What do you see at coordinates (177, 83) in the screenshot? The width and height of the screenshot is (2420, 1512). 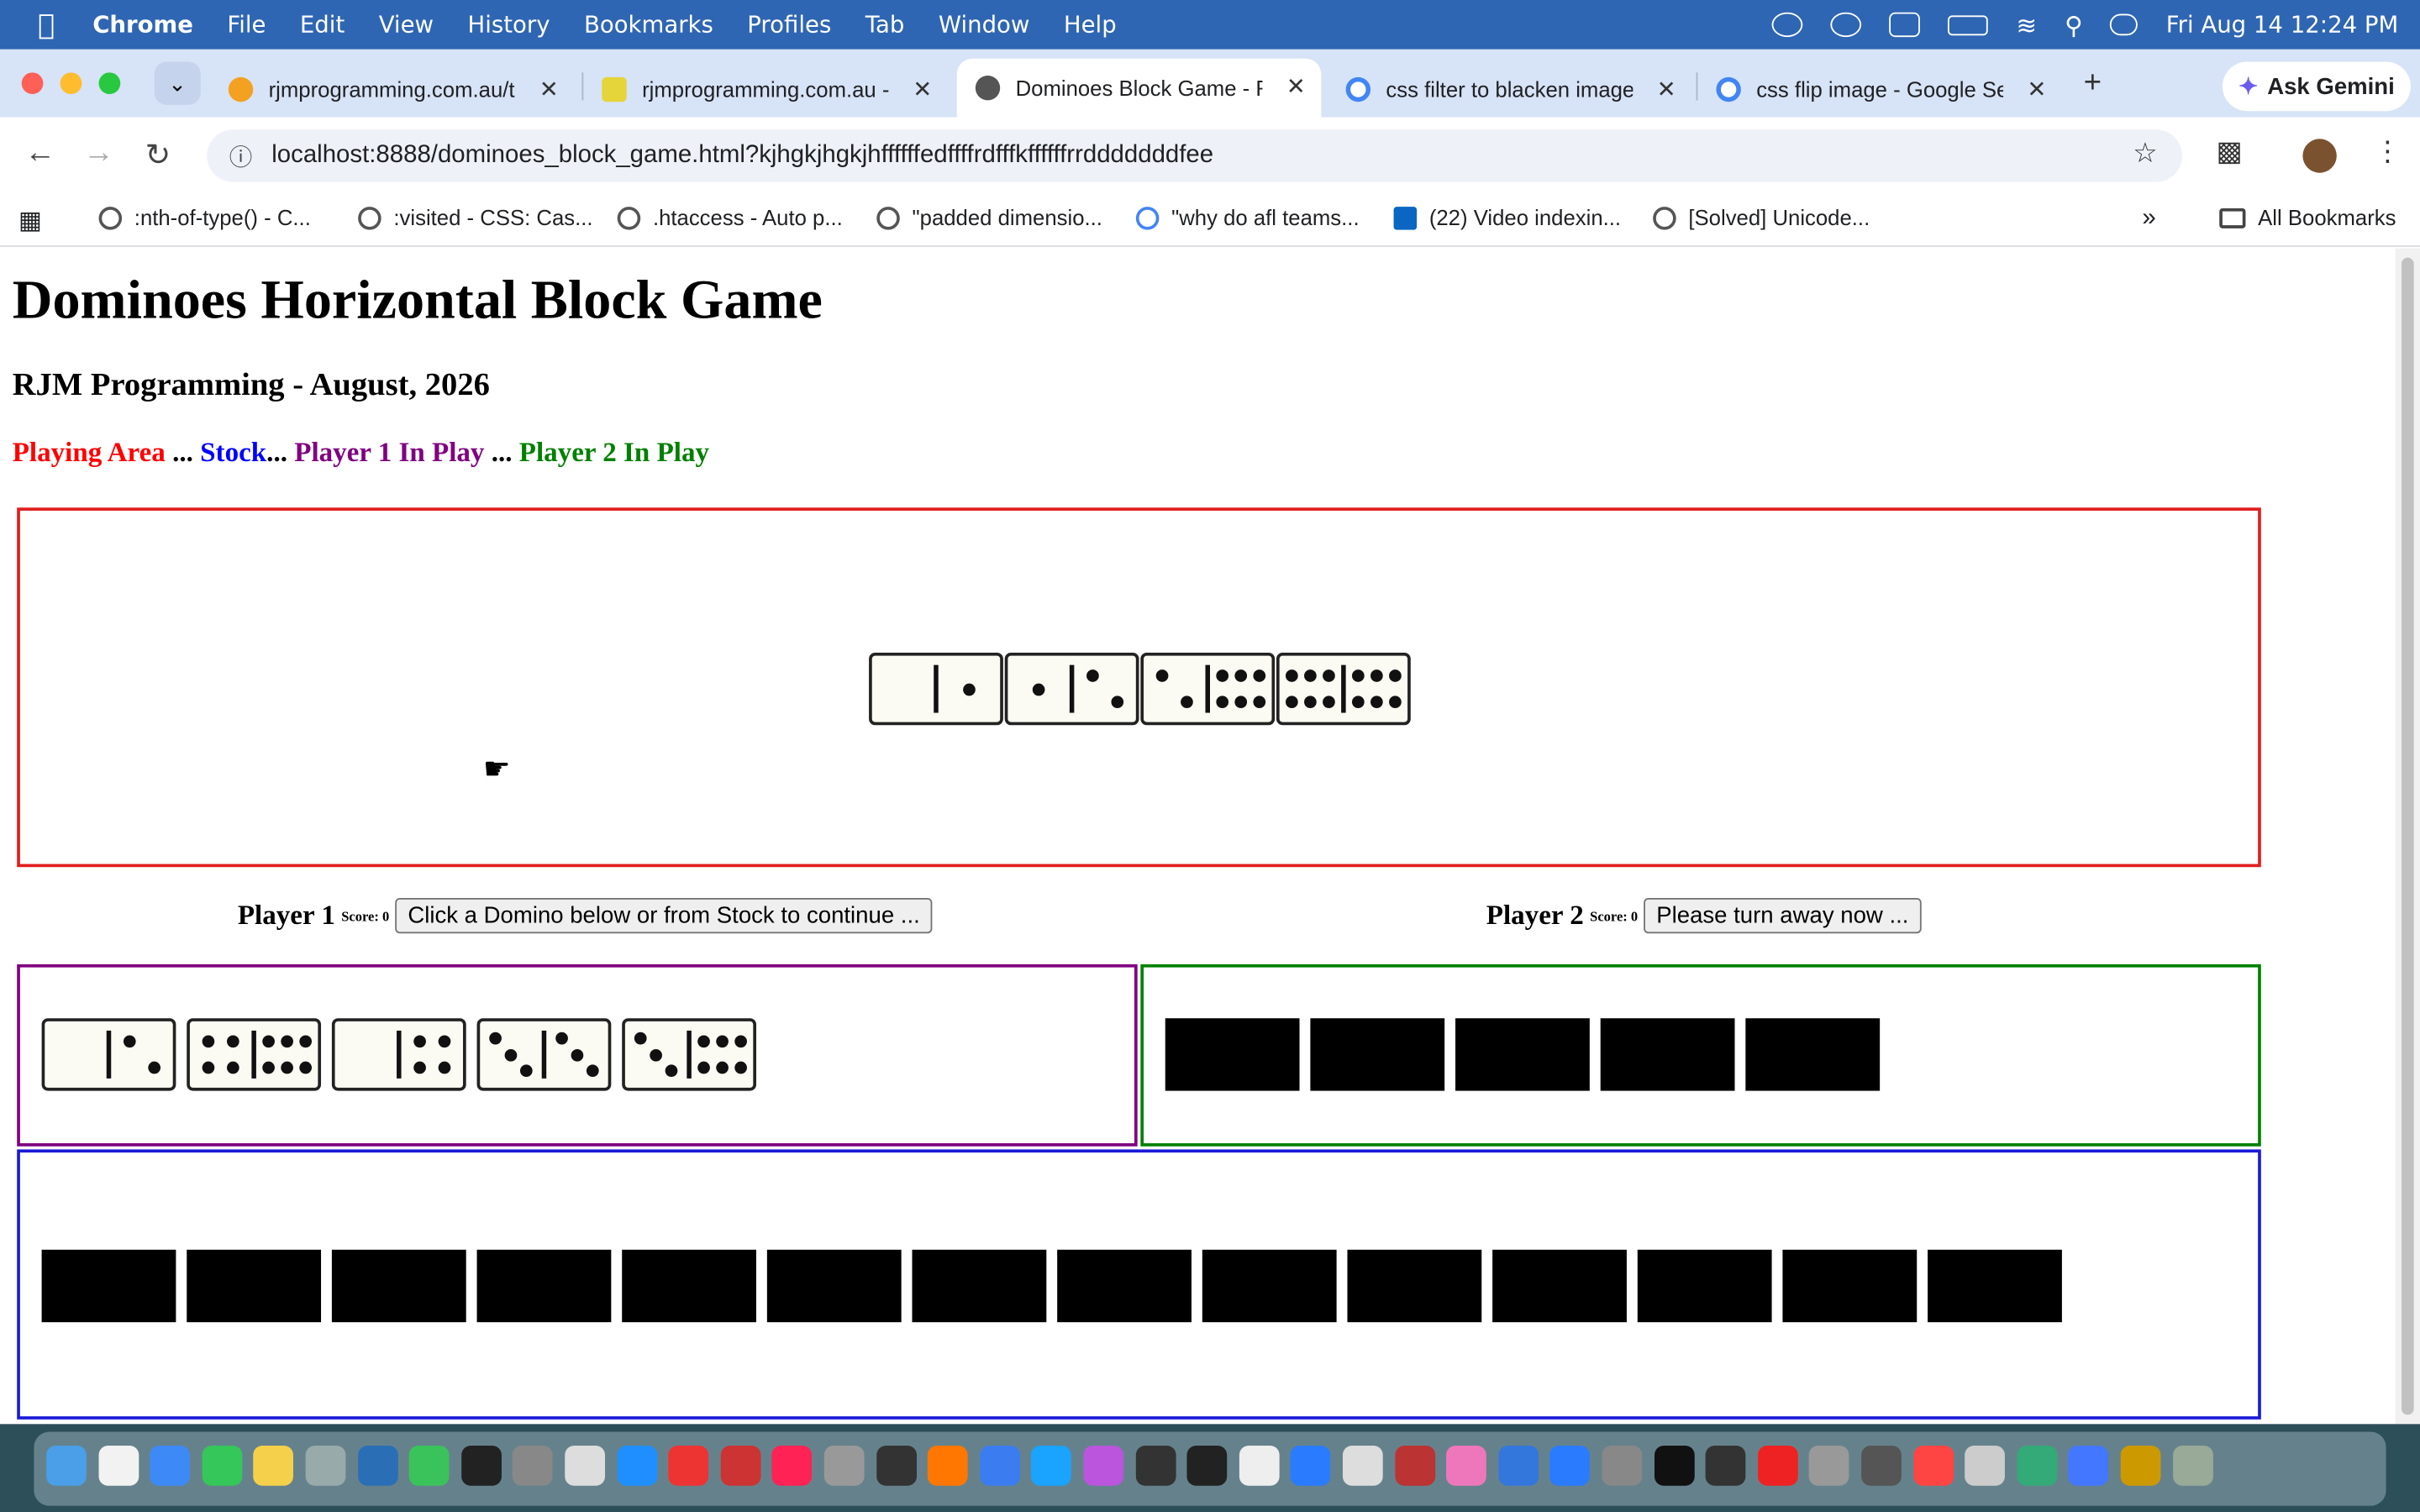 I see `tab-search-chevron-icon: ⌄` at bounding box center [177, 83].